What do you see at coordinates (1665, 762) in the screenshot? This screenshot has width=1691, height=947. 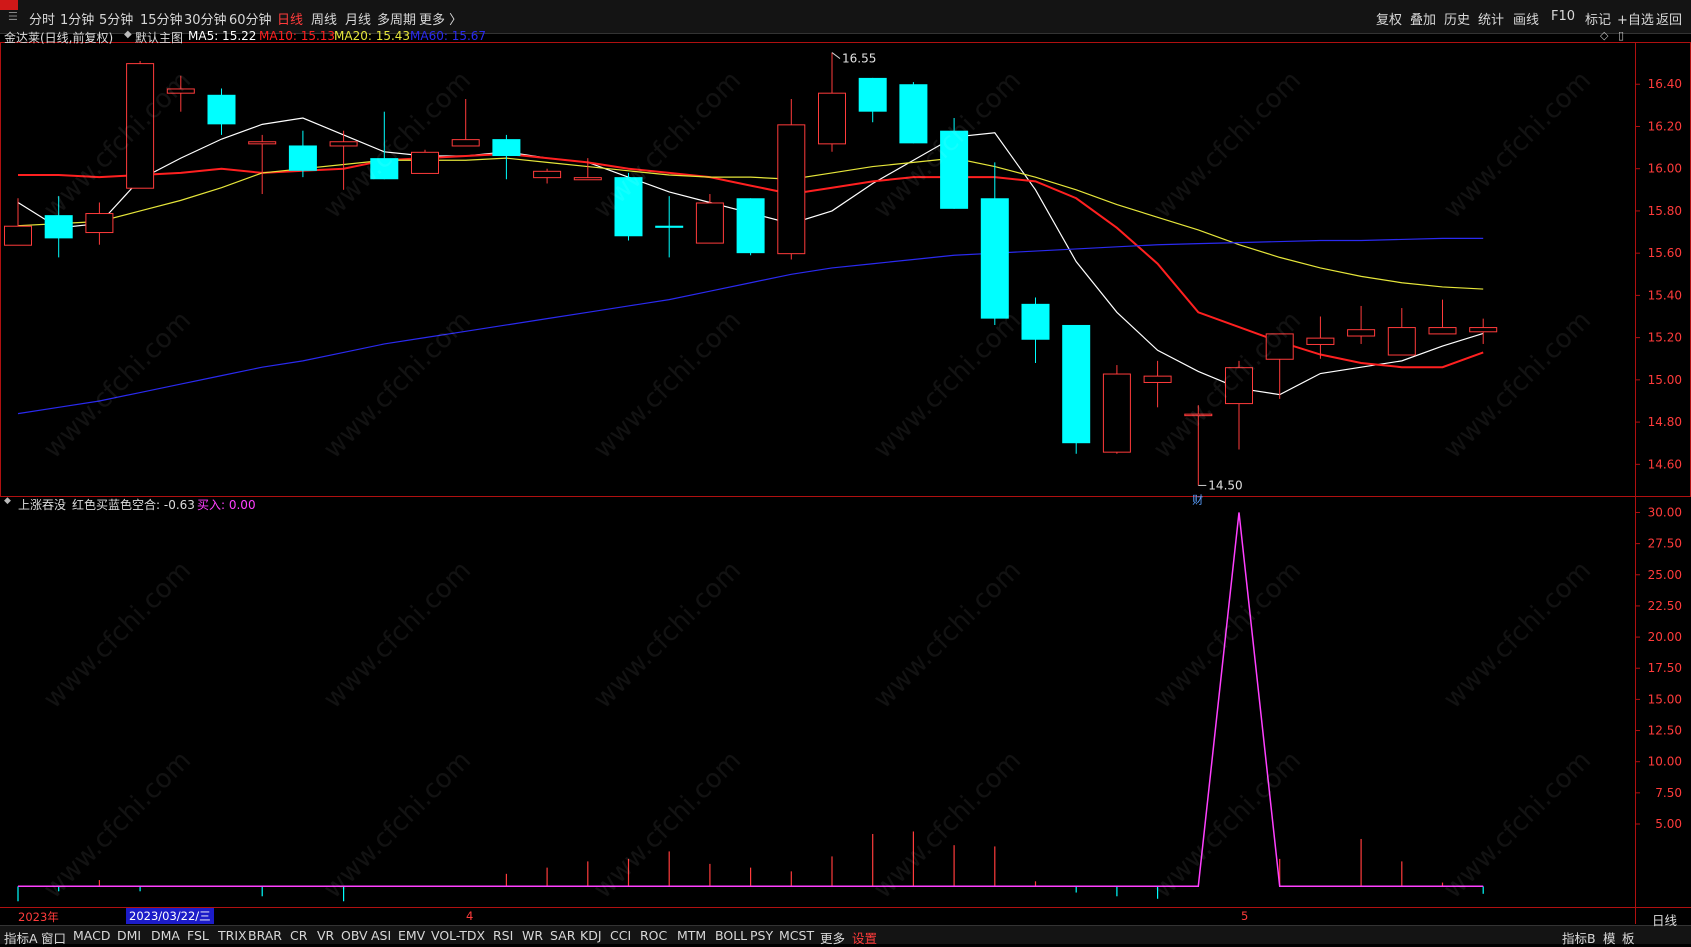 I see `sub-ytick-label: 10.00` at bounding box center [1665, 762].